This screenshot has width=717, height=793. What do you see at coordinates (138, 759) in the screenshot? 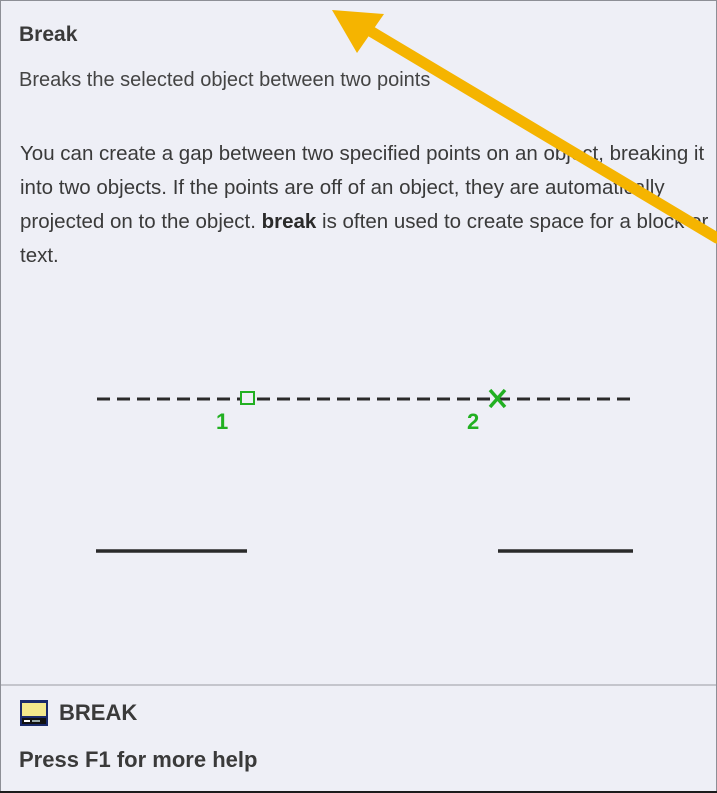
I see `help-hint: Press F1 for more help` at bounding box center [138, 759].